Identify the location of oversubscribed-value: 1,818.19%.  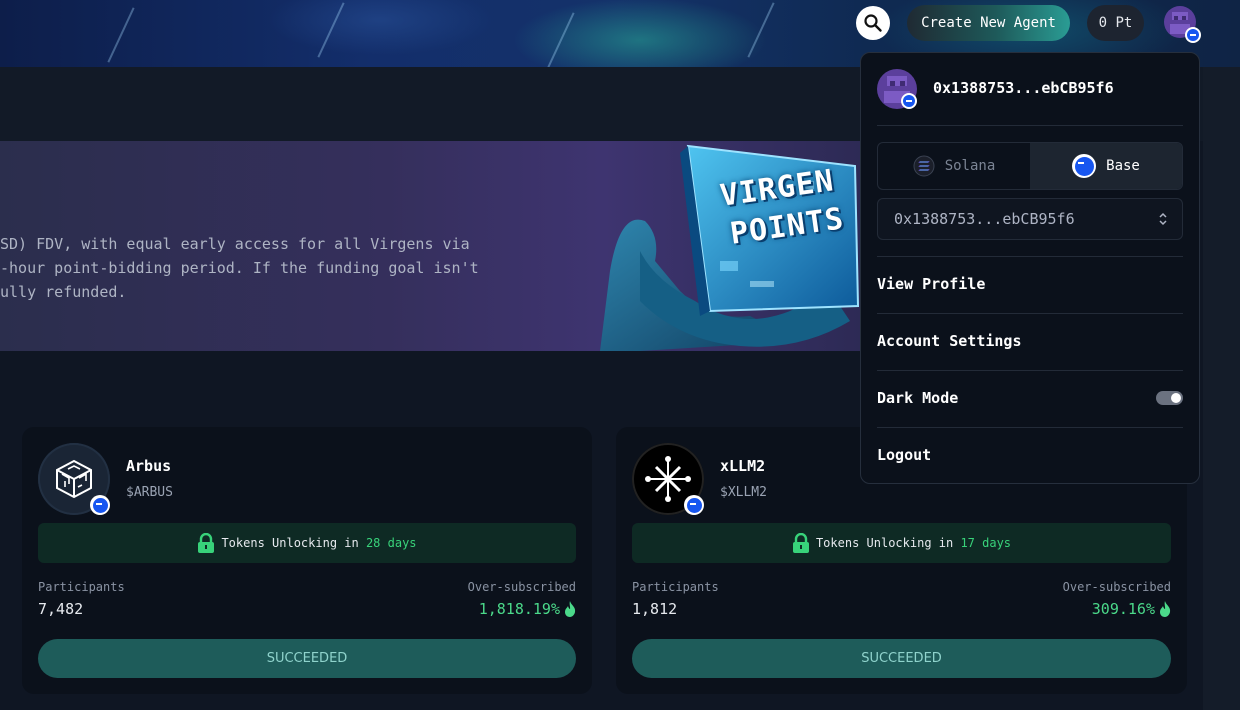
(527, 609).